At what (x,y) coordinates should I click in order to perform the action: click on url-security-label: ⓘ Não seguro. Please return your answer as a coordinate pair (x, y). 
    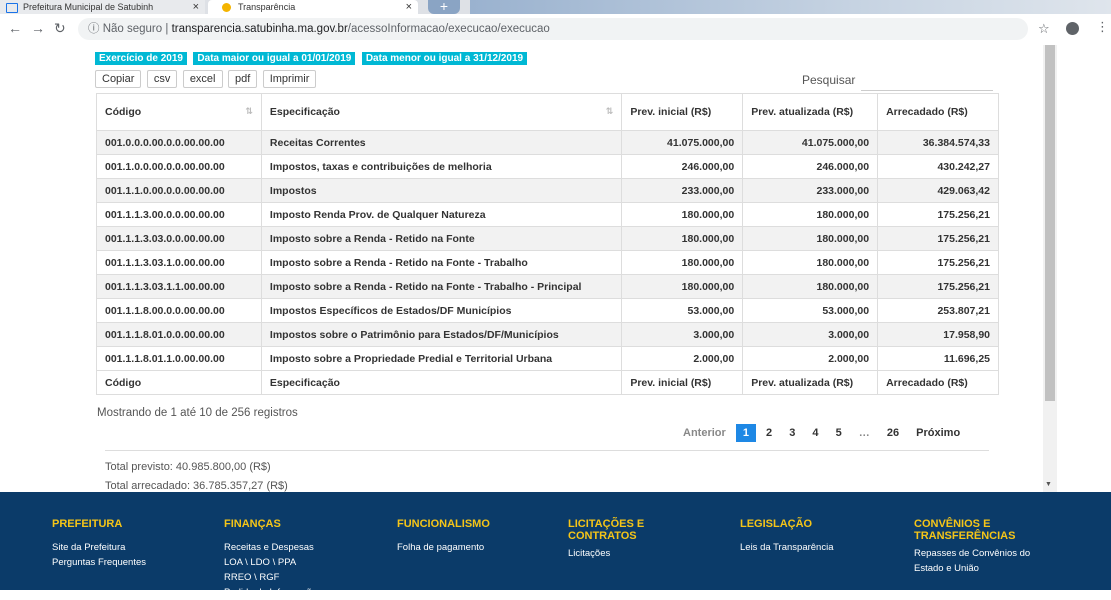
    Looking at the image, I should click on (125, 29).